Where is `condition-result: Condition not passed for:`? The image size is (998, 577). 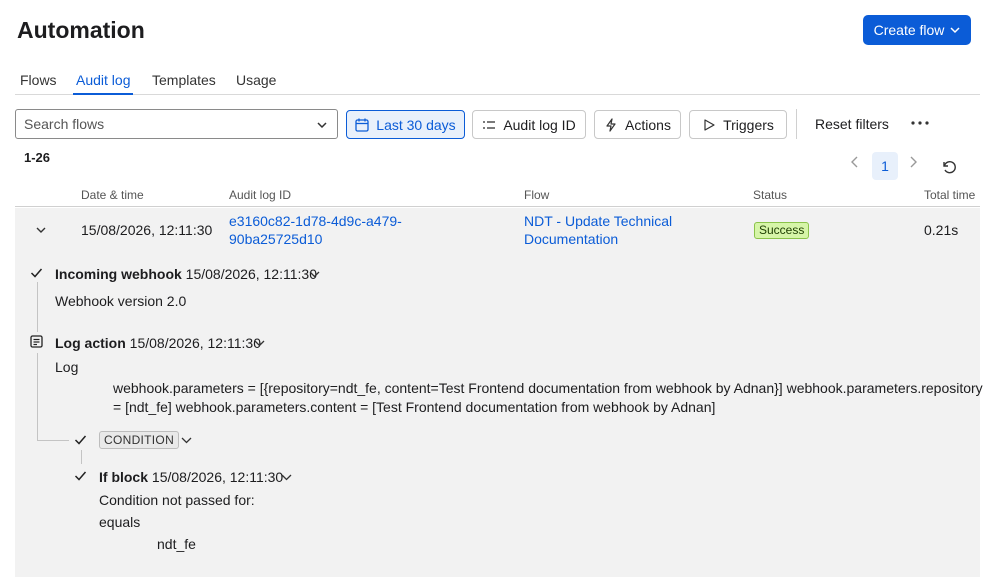
condition-result: Condition not passed for: is located at coordinates (177, 500).